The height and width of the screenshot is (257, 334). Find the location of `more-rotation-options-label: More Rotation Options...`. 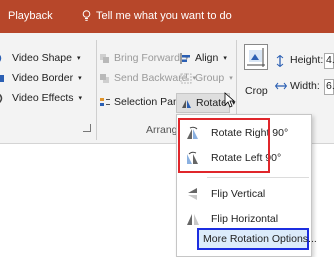

more-rotation-options-label: More Rotation Options... is located at coordinates (260, 239).